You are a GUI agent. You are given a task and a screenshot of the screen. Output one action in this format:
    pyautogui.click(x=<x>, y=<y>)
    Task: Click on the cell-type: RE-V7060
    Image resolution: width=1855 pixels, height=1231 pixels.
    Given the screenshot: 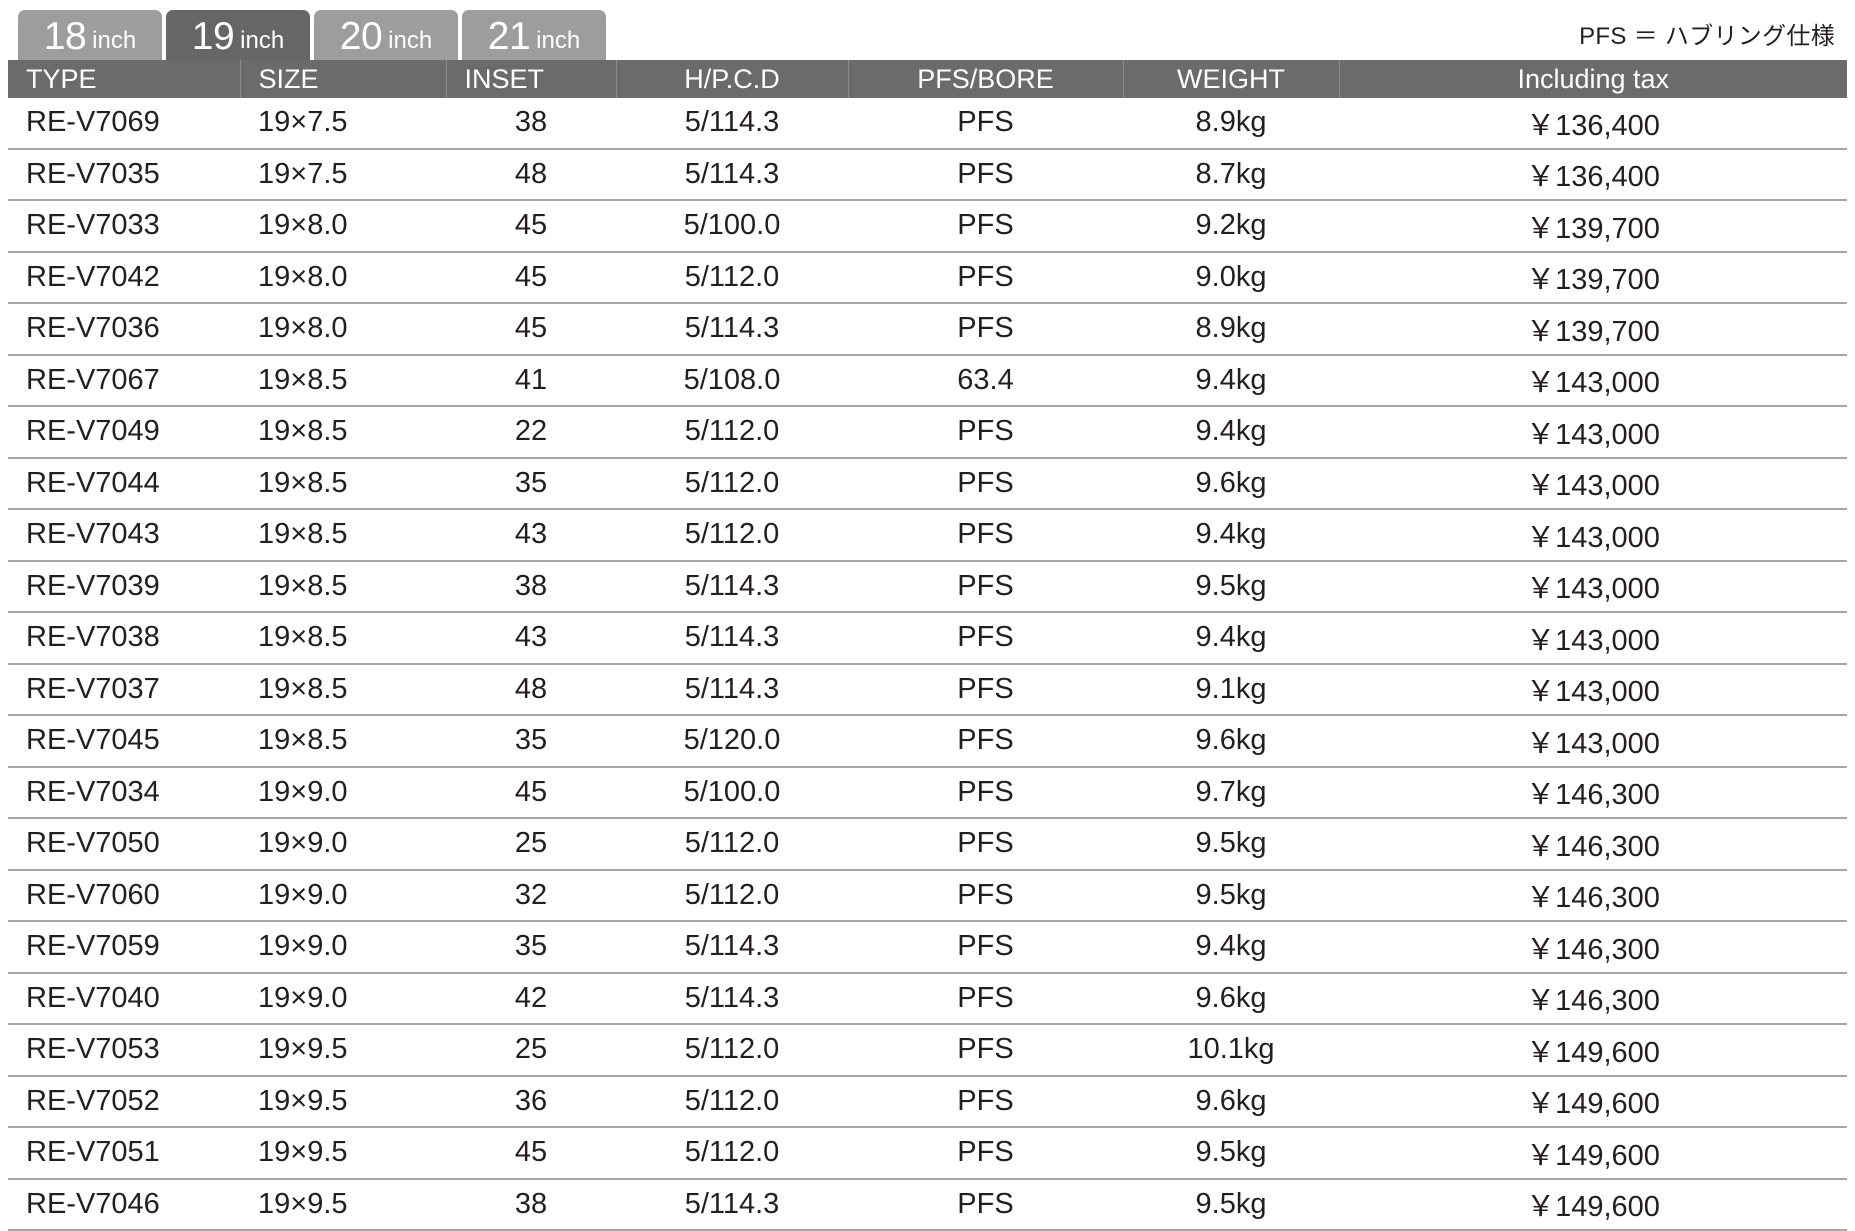 What is the action you would take?
    pyautogui.click(x=124, y=895)
    